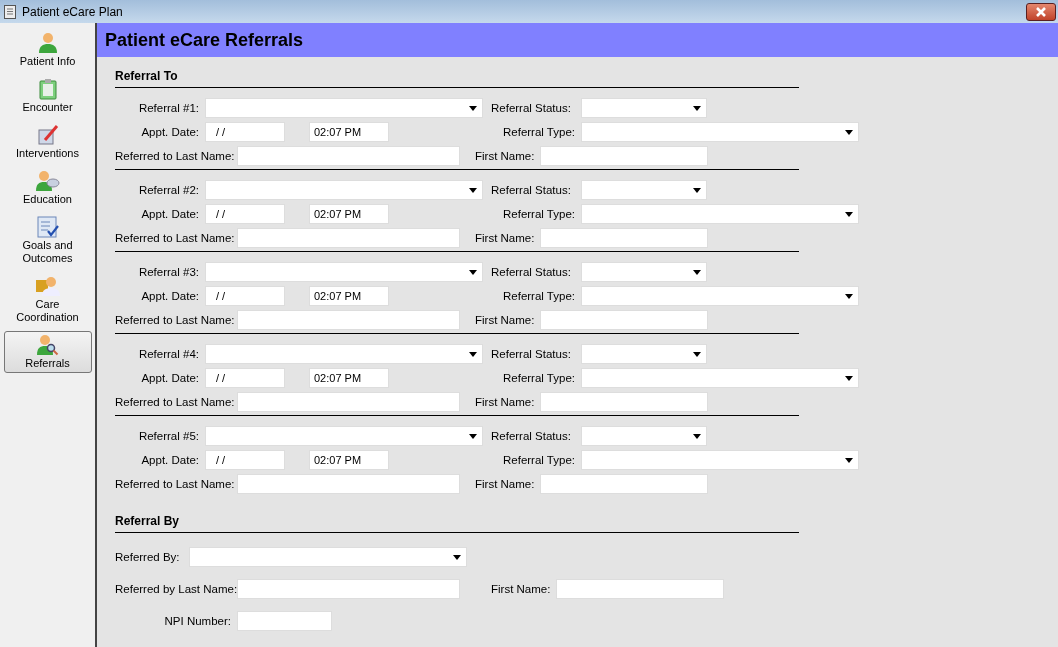  I want to click on clipboard-icon, so click(47, 89).